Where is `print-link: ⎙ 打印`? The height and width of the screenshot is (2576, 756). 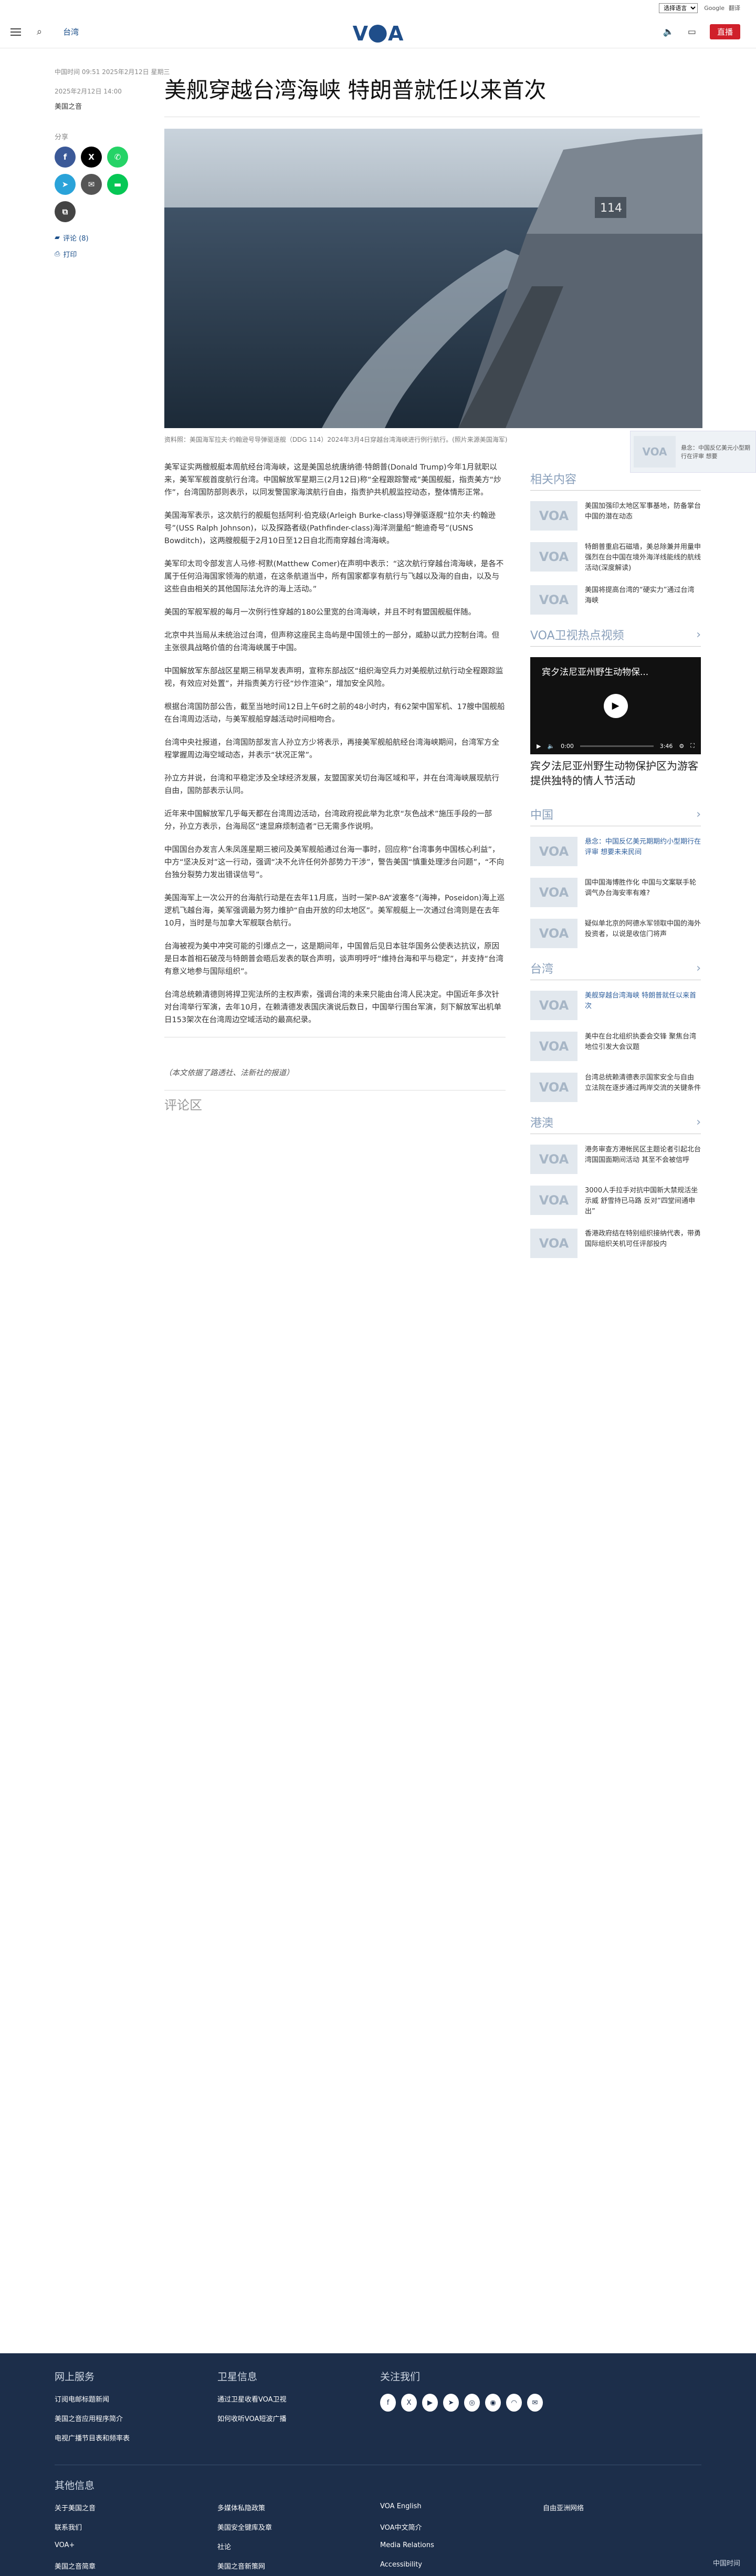
print-link: ⎙ 打印 is located at coordinates (102, 254).